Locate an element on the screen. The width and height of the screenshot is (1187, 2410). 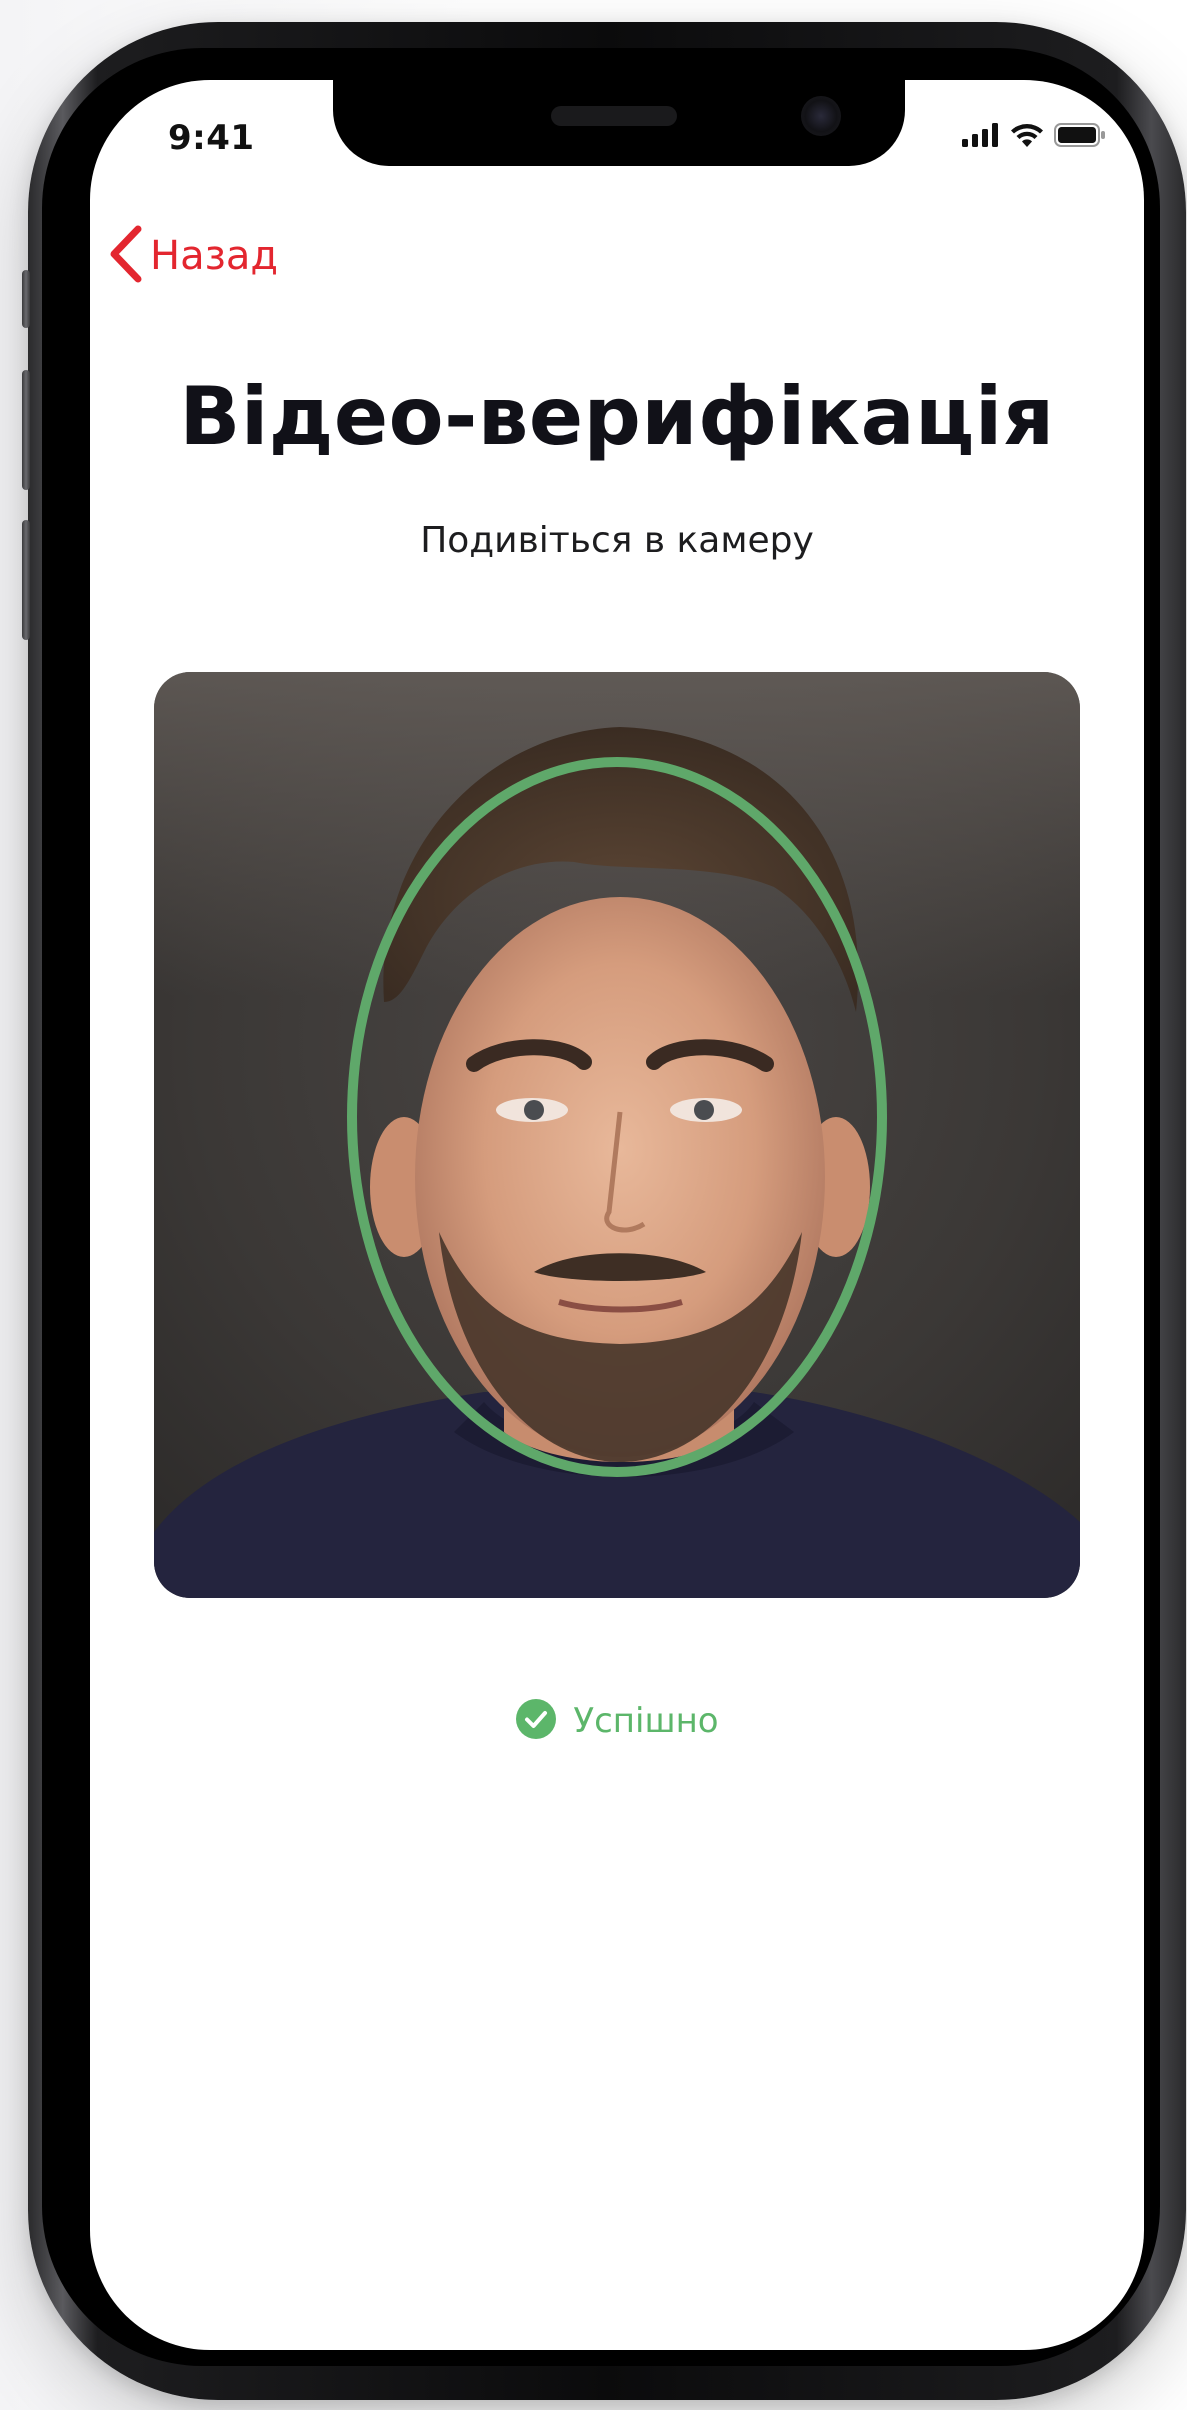
battery-icon is located at coordinates (1080, 137).